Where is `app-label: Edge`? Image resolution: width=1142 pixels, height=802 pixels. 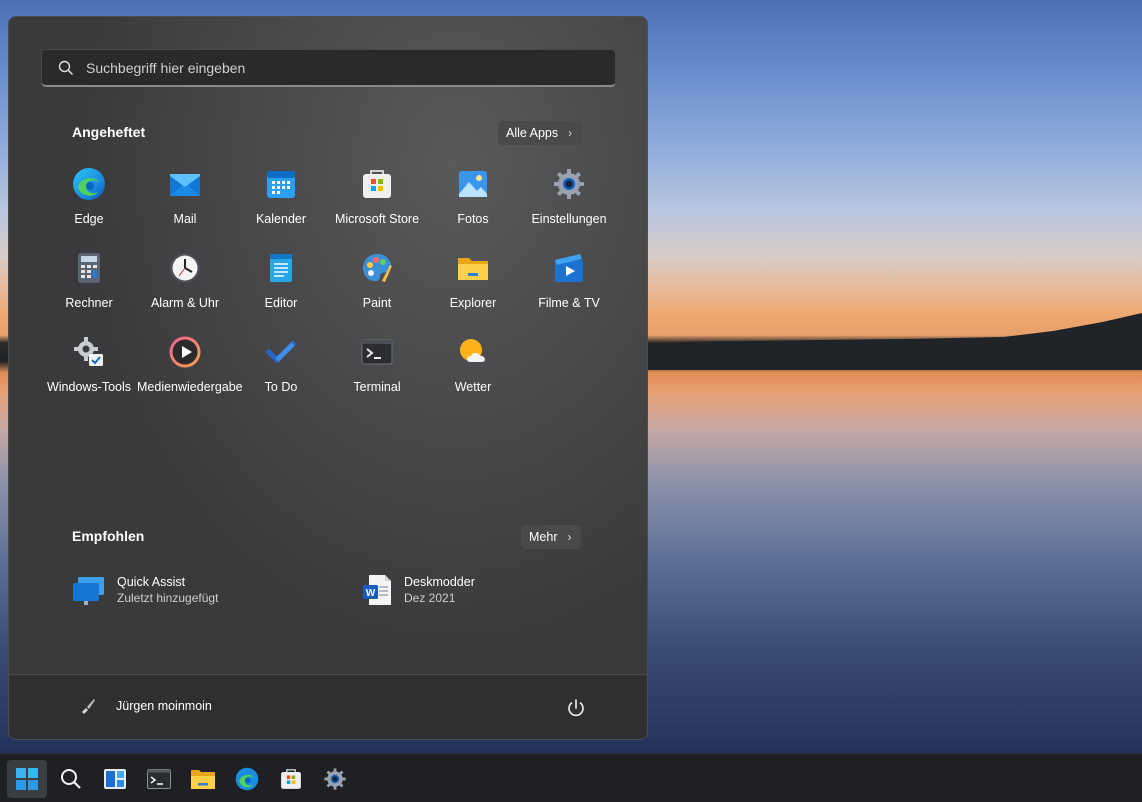
app-label: Edge is located at coordinates (89, 219).